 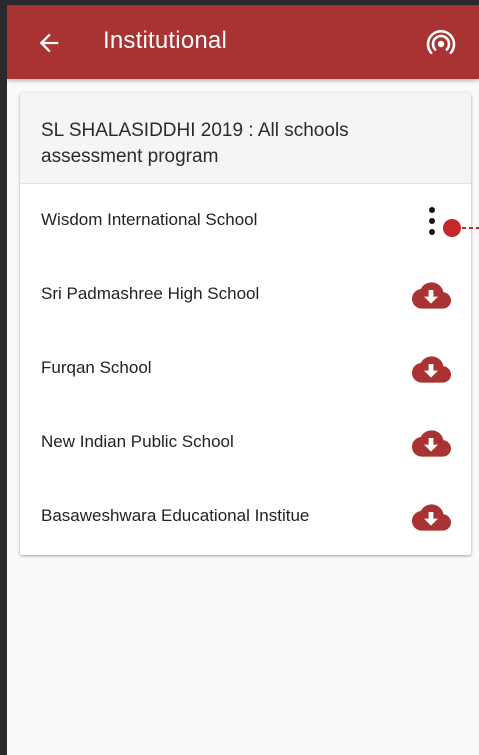 I want to click on school-row: Sri Padmashree High School, so click(x=245, y=295).